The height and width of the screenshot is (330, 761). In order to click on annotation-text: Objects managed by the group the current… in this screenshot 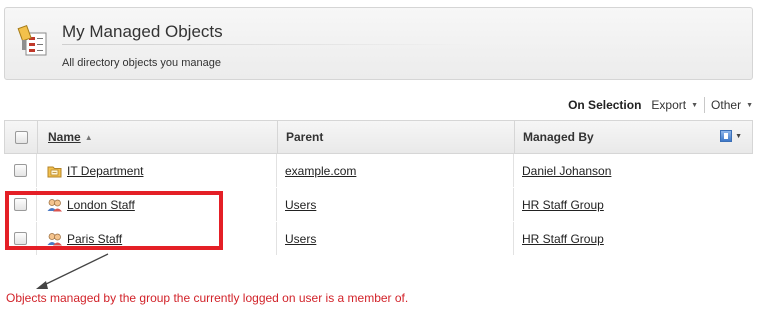, I will do `click(207, 298)`.